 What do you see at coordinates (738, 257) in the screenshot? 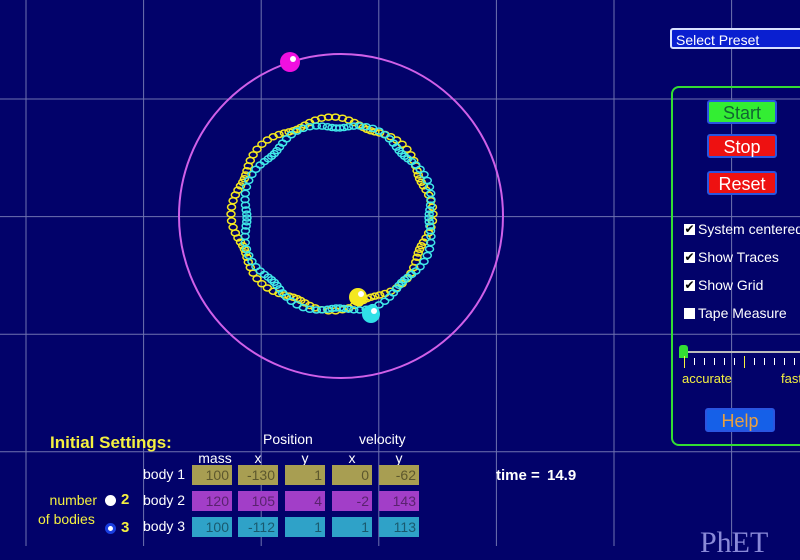
I see `checkbox-label: Show Traces` at bounding box center [738, 257].